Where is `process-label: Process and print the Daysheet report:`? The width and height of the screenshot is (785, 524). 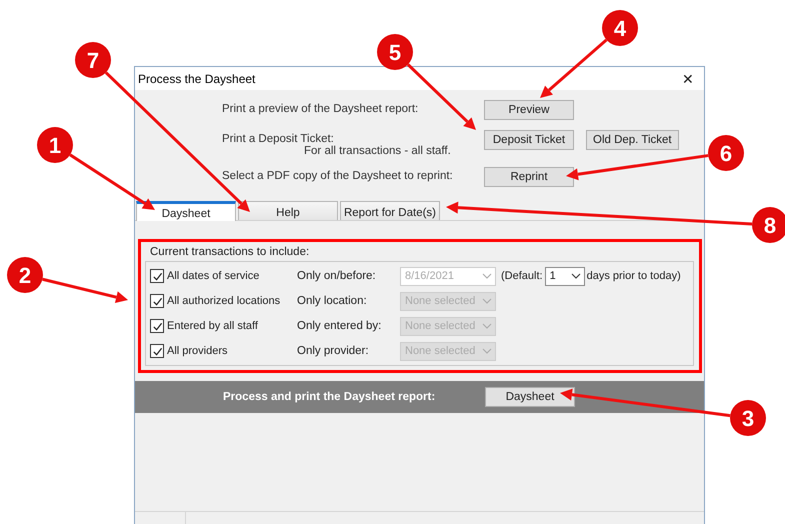 process-label: Process and print the Daysheet report: is located at coordinates (329, 397).